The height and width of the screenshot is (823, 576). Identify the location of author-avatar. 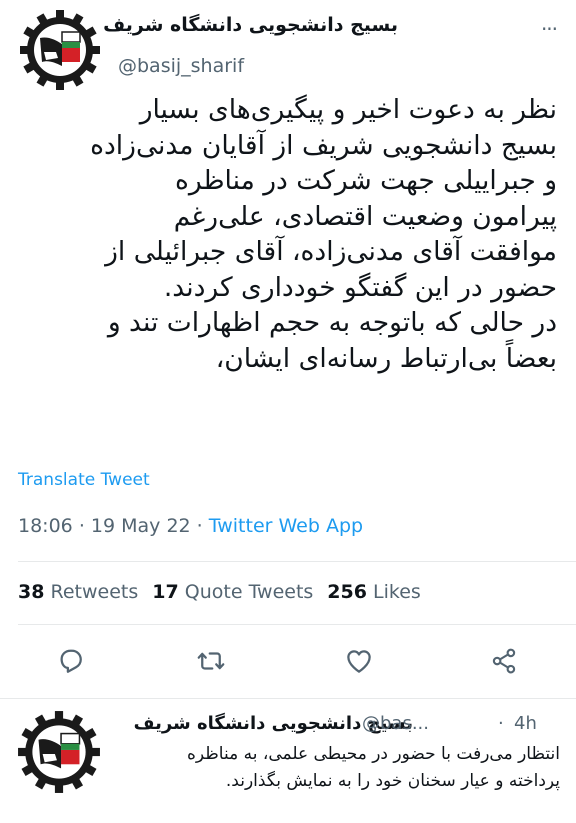
(60, 50).